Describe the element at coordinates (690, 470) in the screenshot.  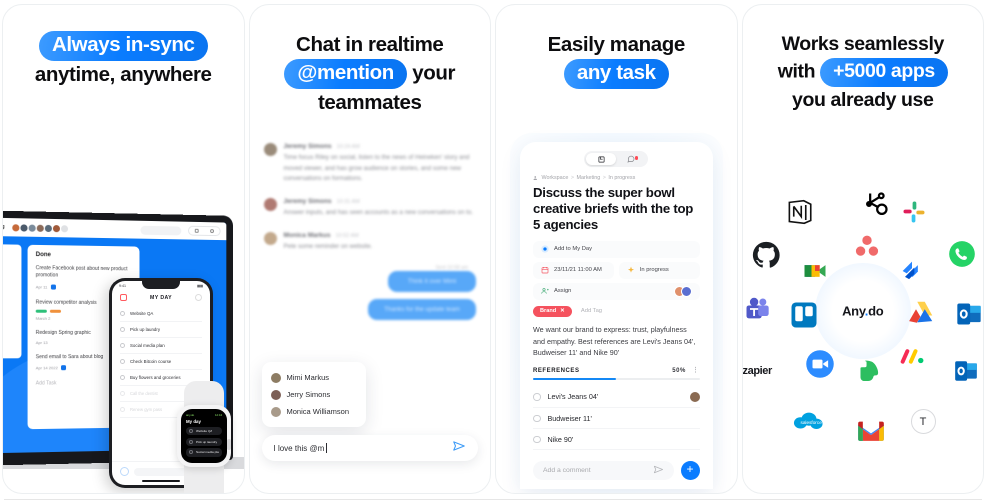
I see `add-button: +` at that location.